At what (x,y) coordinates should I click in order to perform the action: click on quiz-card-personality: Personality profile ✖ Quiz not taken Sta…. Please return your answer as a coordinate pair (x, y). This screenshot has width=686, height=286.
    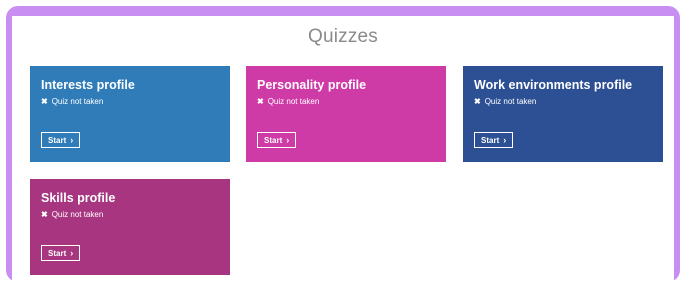
    Looking at the image, I should click on (346, 114).